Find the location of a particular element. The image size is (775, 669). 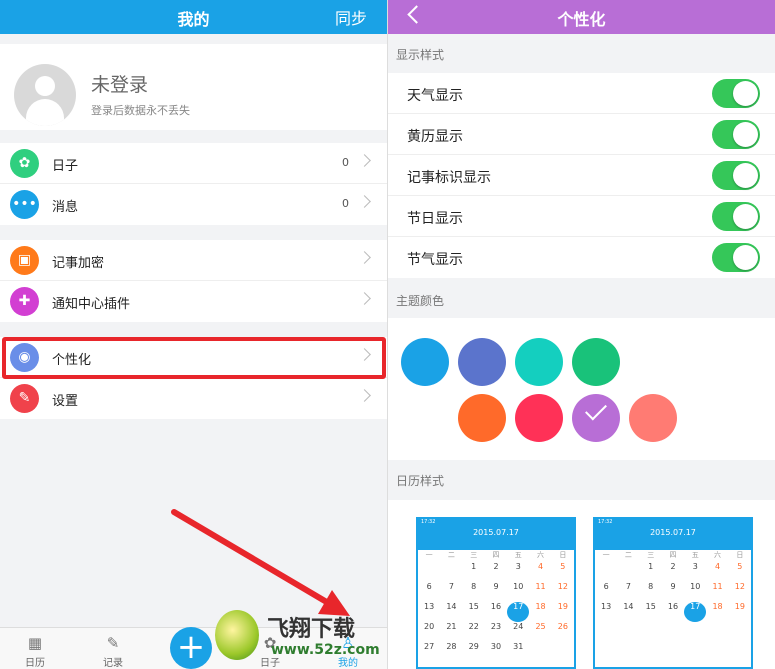

section-header-display: 显示样式 is located at coordinates (420, 55).